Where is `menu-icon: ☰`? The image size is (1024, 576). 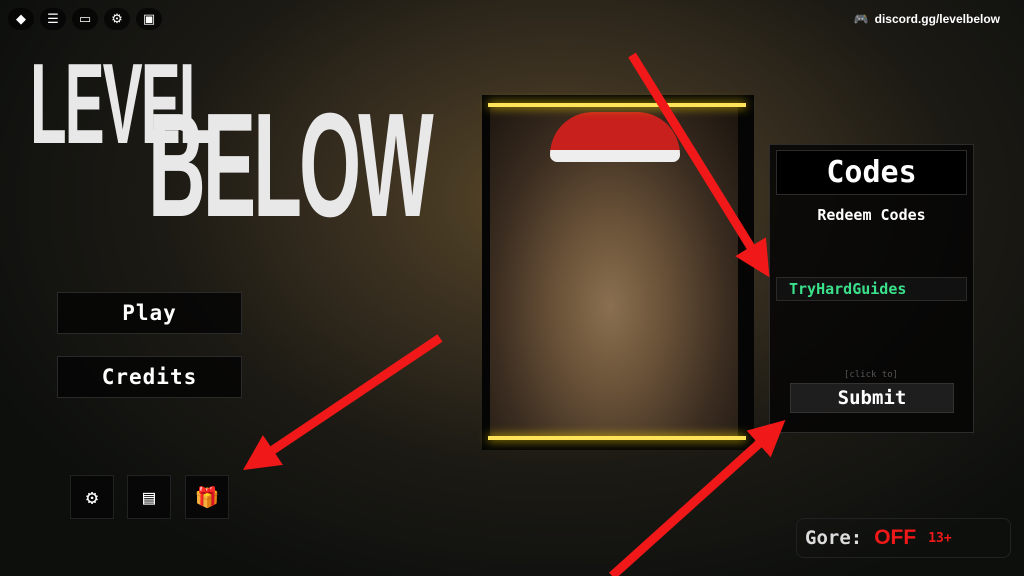 menu-icon: ☰ is located at coordinates (53, 19).